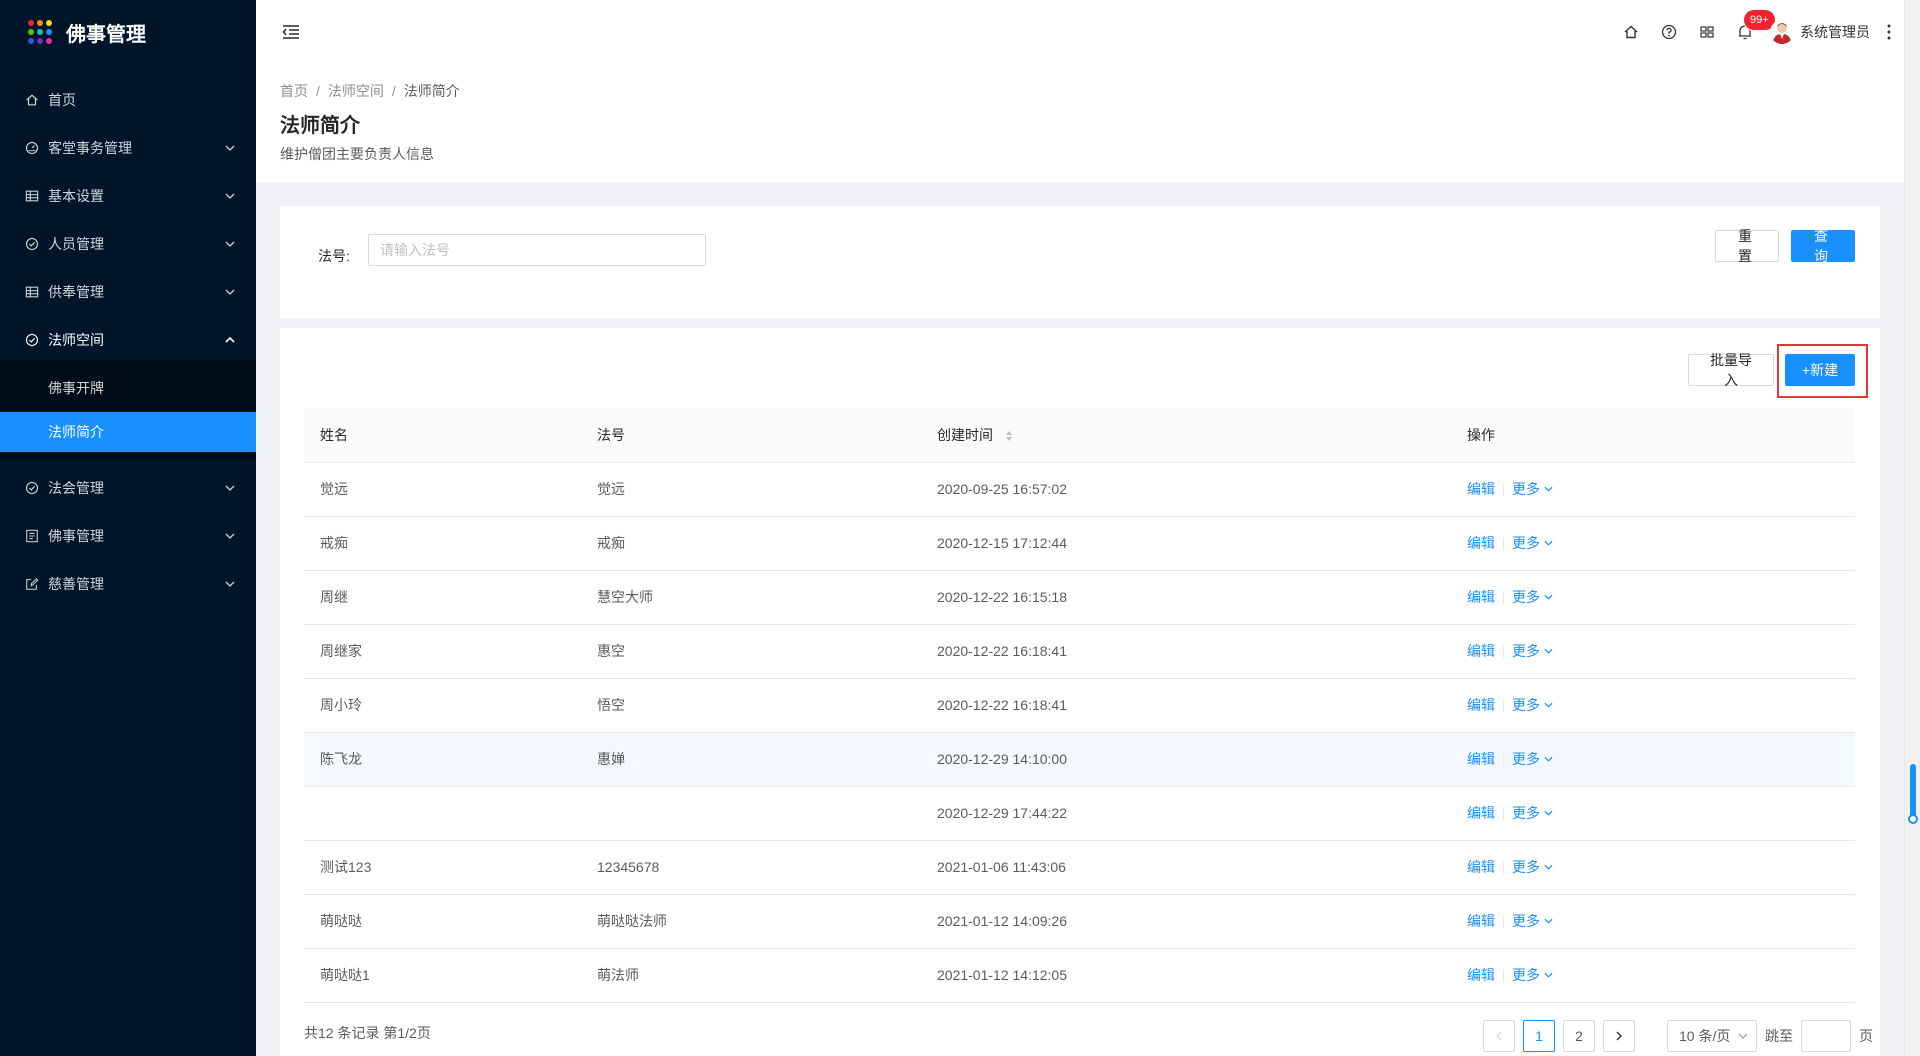 The width and height of the screenshot is (1920, 1056). What do you see at coordinates (1707, 32) in the screenshot?
I see `apps-icon` at bounding box center [1707, 32].